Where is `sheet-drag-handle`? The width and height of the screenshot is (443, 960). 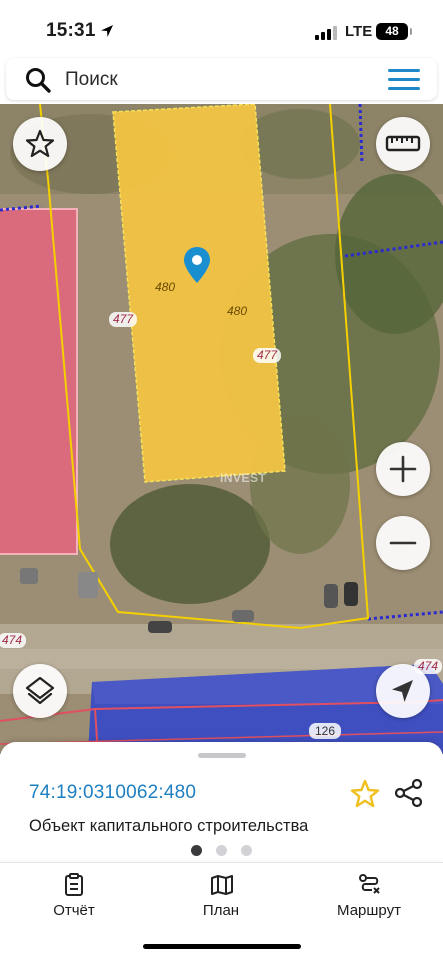 sheet-drag-handle is located at coordinates (222, 755).